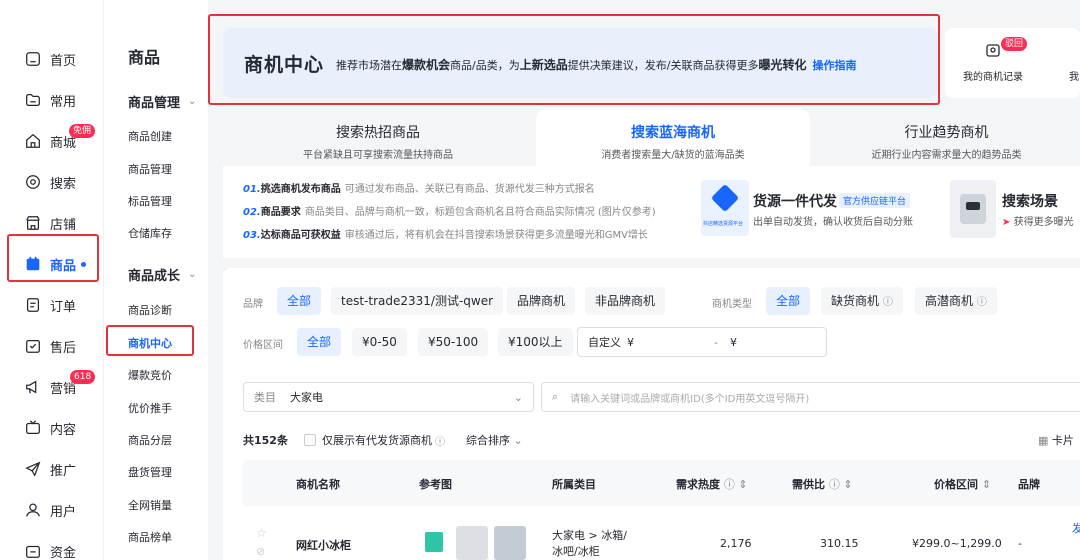 The width and height of the screenshot is (1080, 560). What do you see at coordinates (494, 440) in the screenshot?
I see `sort-select: 综合排序 ⌄` at bounding box center [494, 440].